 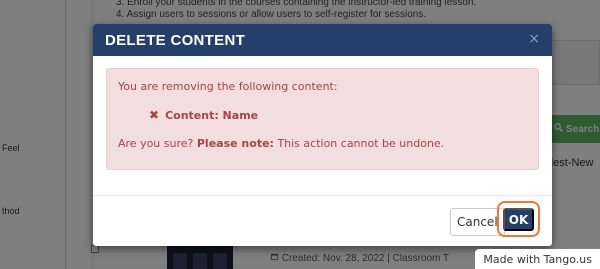 I want to click on content-item-label: Content: Name, so click(x=212, y=115).